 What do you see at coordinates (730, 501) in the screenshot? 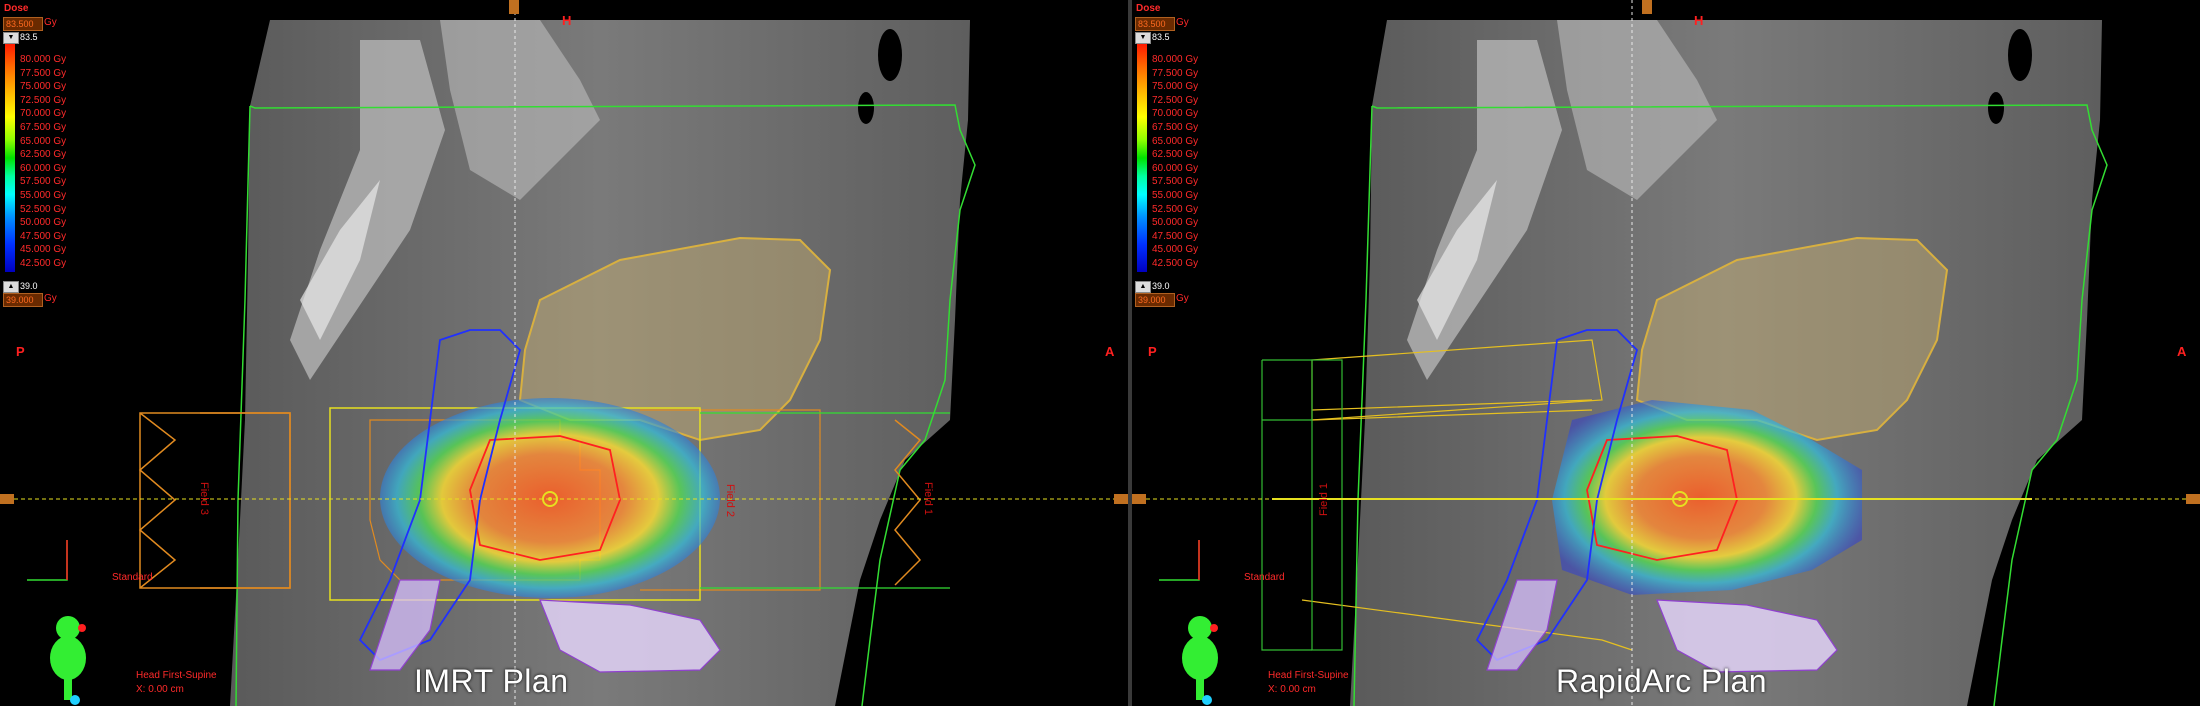
I see `field-label: Field 2` at bounding box center [730, 501].